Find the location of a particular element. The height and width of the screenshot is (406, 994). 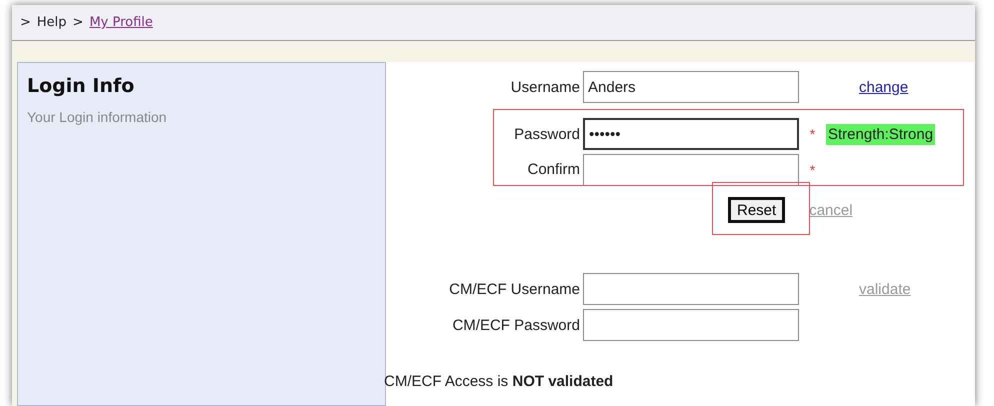

field-label: Confirm is located at coordinates (553, 169).